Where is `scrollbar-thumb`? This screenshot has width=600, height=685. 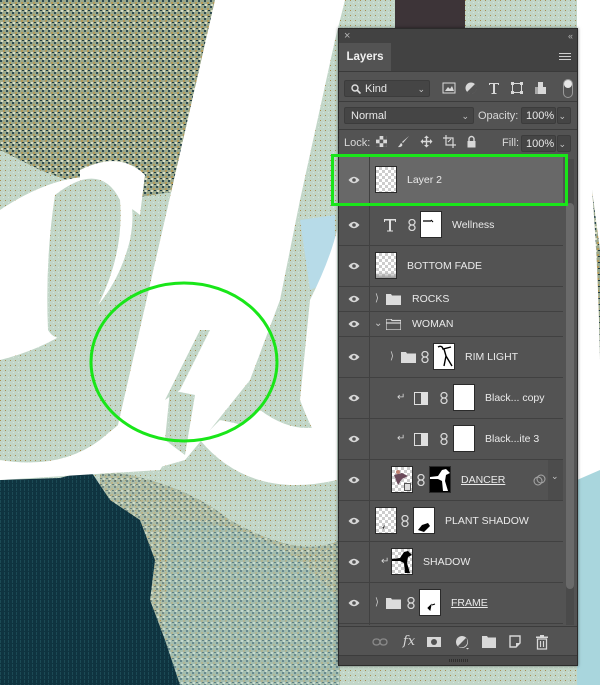
scrollbar-thumb is located at coordinates (570, 396).